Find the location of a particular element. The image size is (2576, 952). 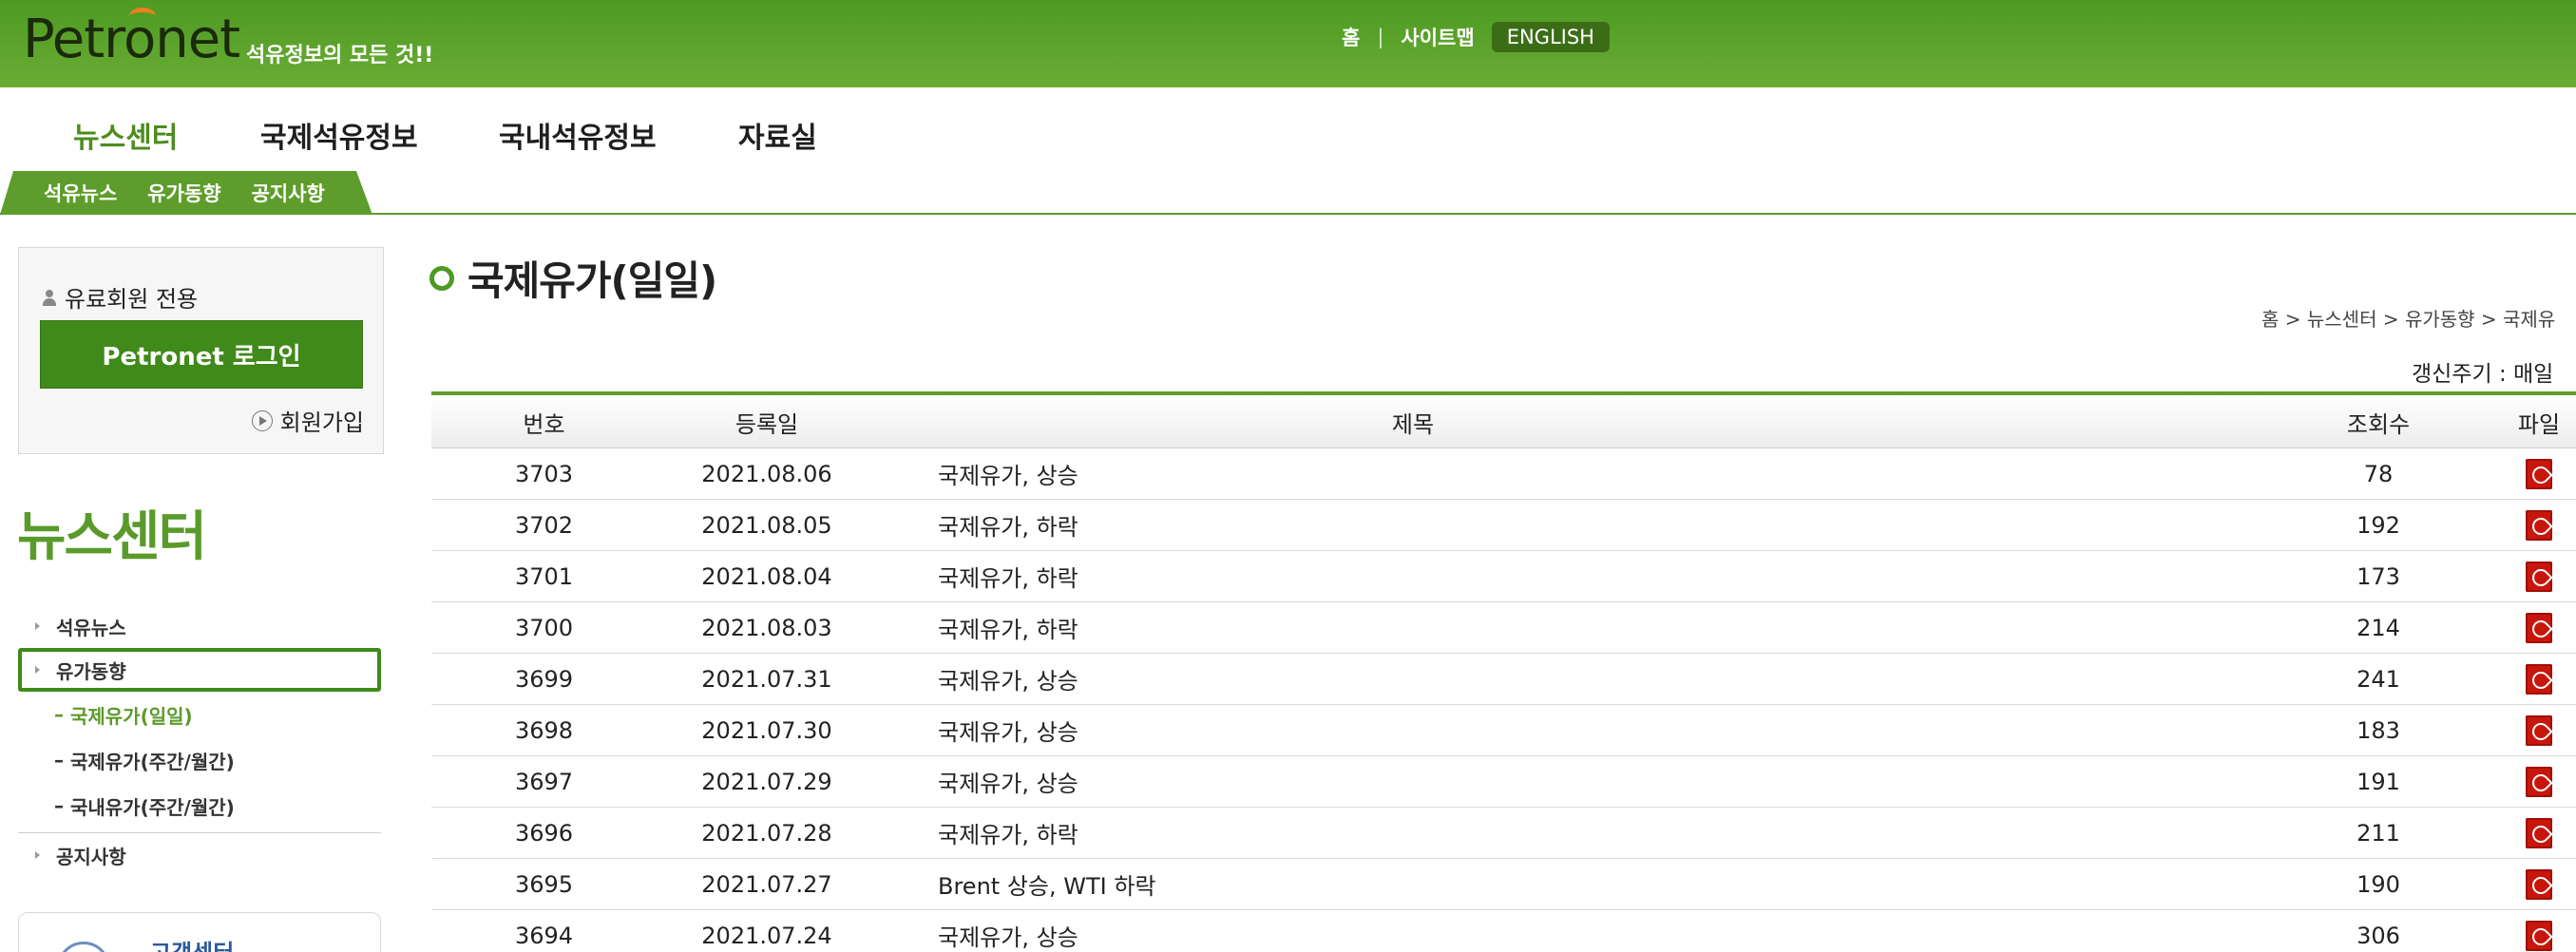

nav-archive: 자료실 is located at coordinates (777, 135).